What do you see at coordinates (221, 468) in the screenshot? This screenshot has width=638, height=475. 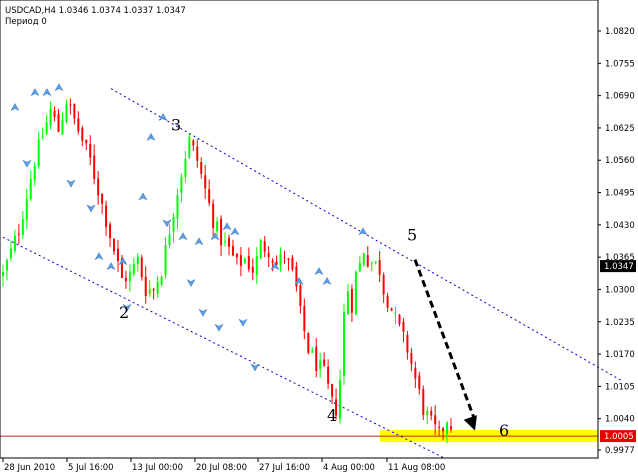 I see `x-tick-label: 20 Jul 08:00` at bounding box center [221, 468].